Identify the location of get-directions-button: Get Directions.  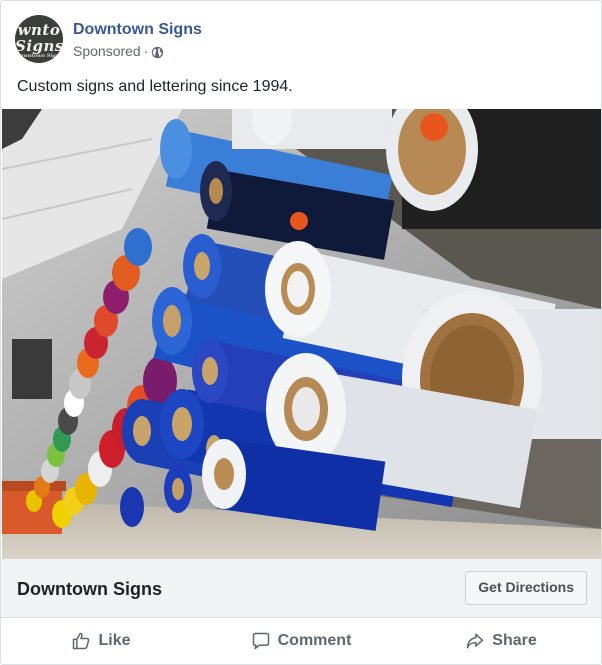
(526, 588).